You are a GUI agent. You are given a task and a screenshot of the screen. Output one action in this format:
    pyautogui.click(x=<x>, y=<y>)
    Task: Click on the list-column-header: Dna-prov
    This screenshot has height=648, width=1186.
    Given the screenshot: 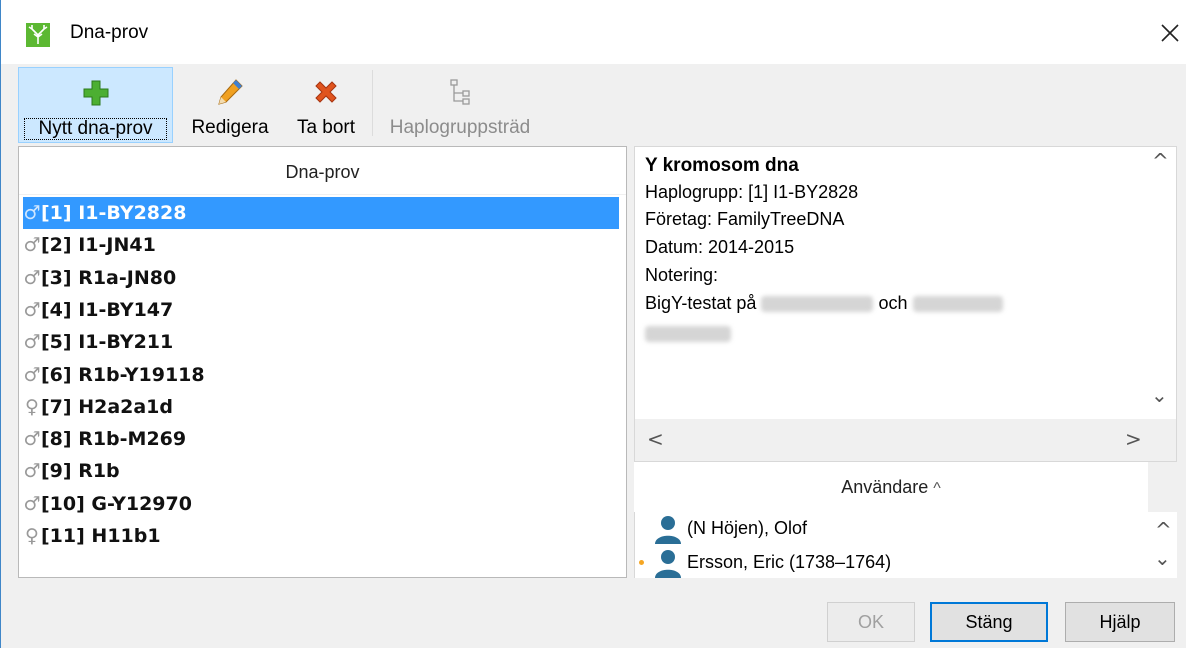 What is the action you would take?
    pyautogui.click(x=322, y=171)
    